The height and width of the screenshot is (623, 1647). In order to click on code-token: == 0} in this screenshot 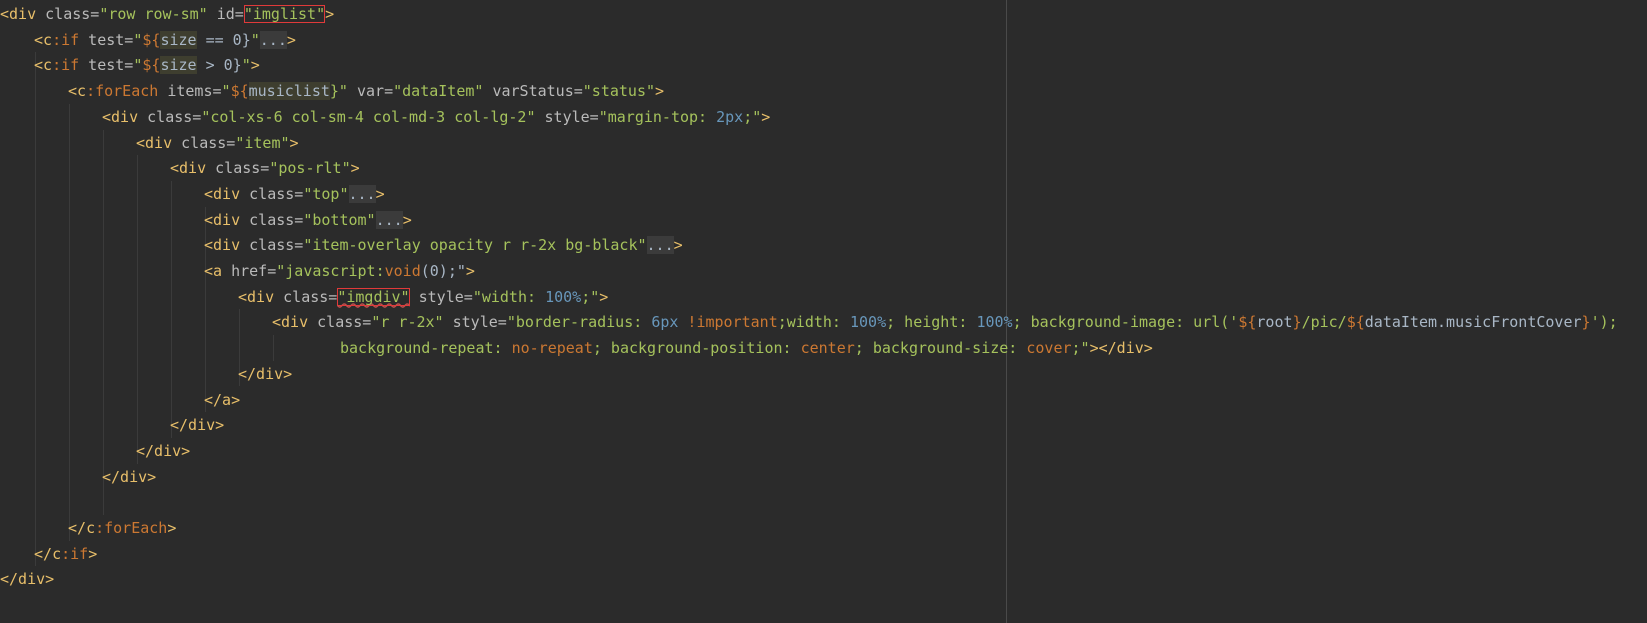, I will do `click(223, 39)`.